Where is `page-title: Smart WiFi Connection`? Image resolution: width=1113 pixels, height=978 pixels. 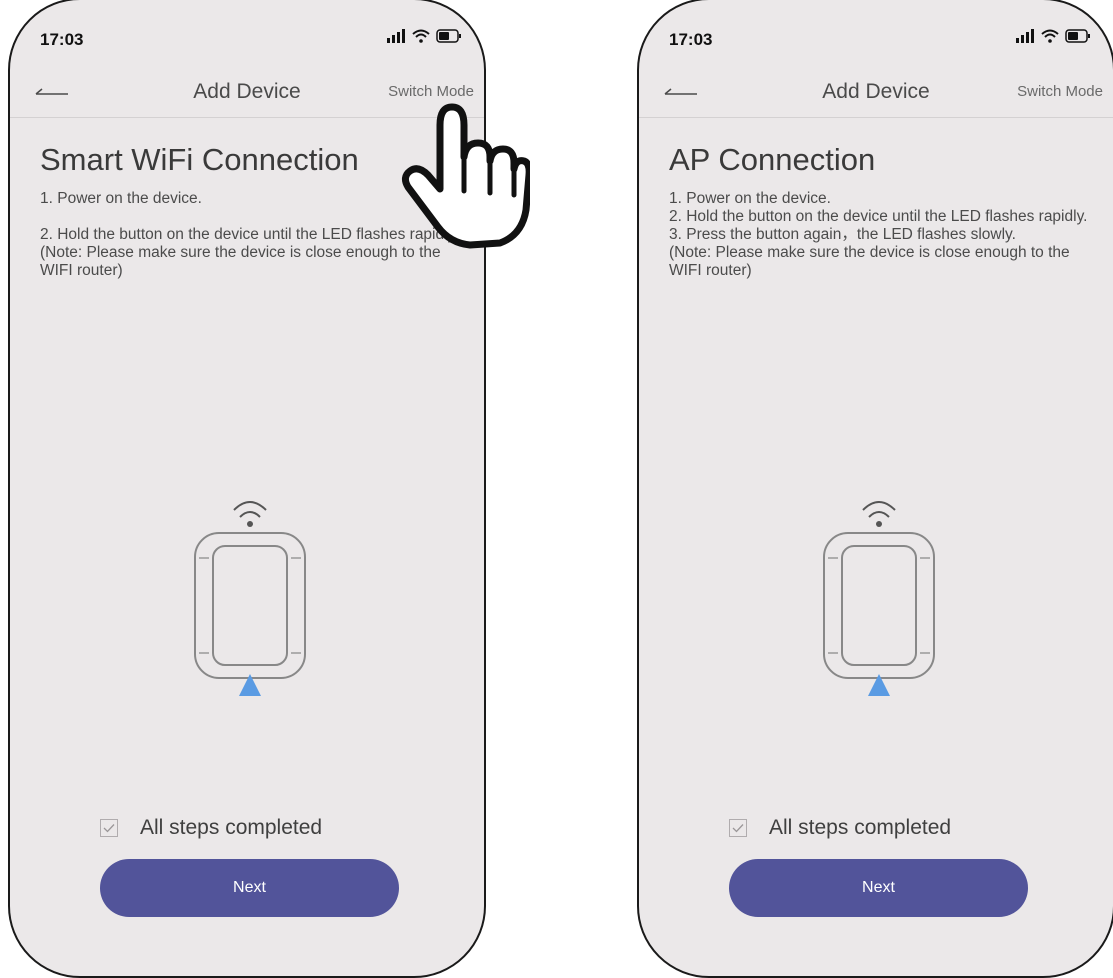 page-title: Smart WiFi Connection is located at coordinates (199, 159).